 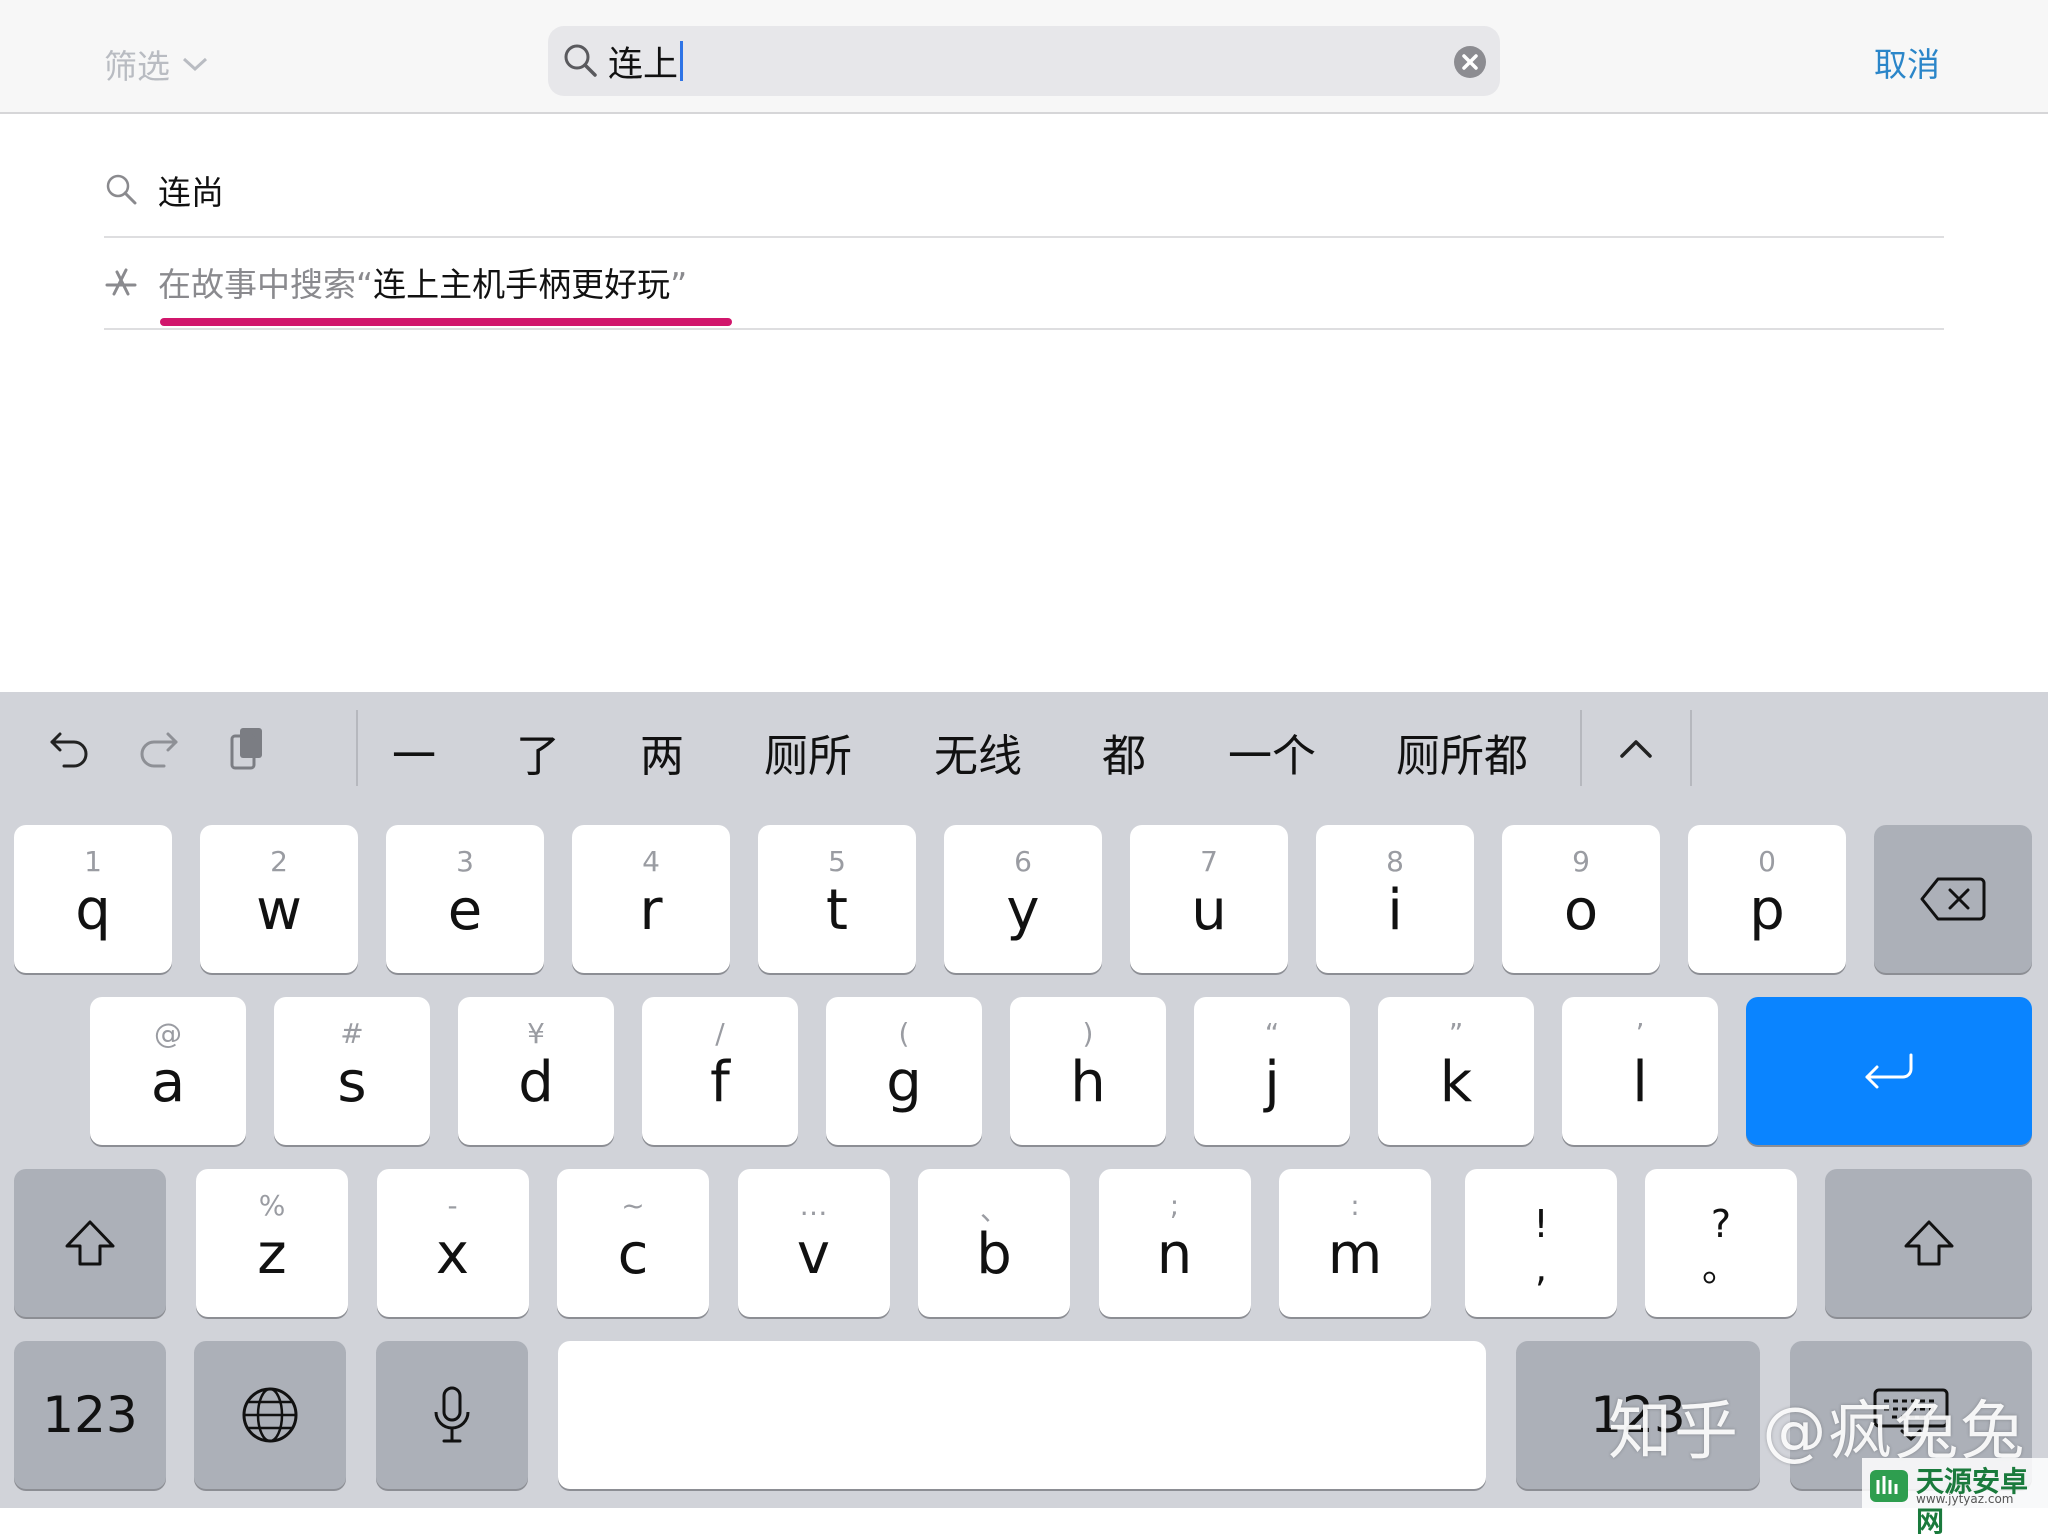 I want to click on key-secondary-label: :, so click(x=1355, y=1205).